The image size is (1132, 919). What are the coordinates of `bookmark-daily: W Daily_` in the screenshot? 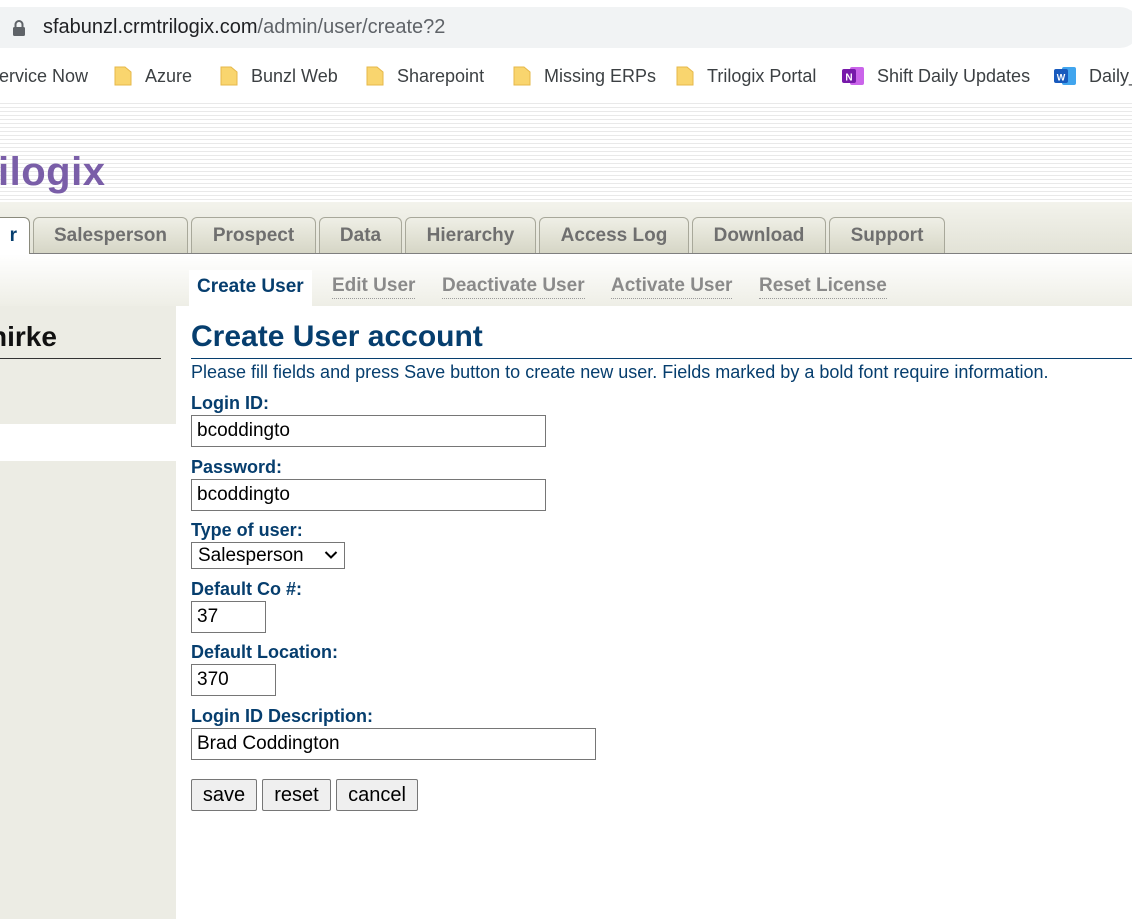 It's located at (1093, 76).